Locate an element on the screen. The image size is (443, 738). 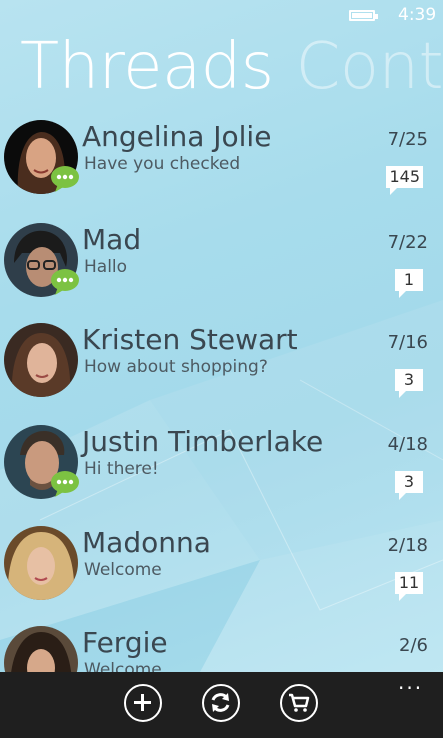
thread-name: Mad is located at coordinates (112, 239).